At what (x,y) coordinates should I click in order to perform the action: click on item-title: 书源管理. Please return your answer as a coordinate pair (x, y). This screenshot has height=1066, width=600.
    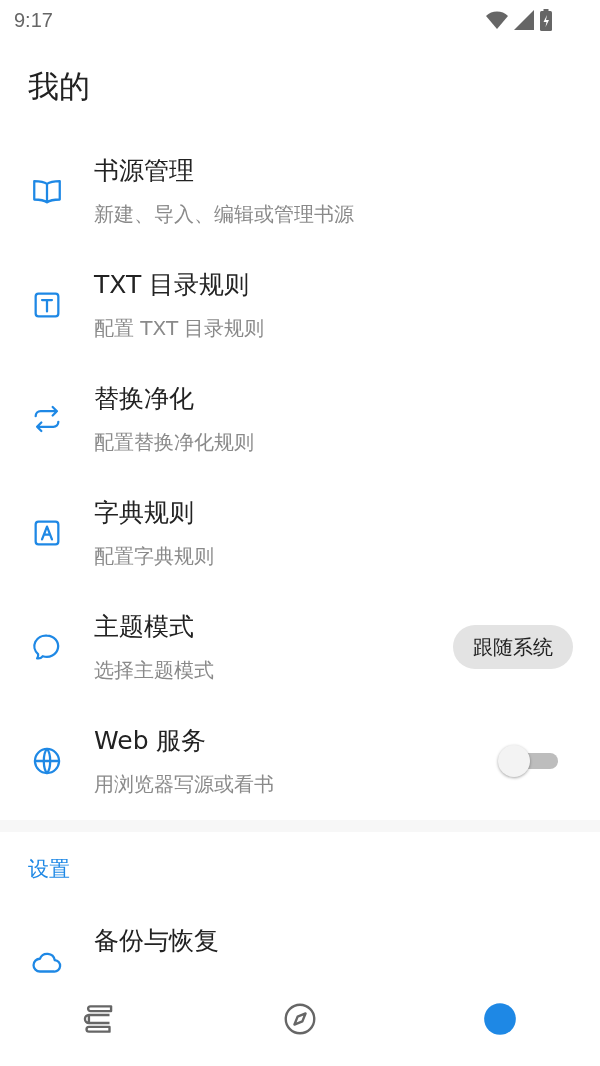
    Looking at the image, I should click on (144, 170).